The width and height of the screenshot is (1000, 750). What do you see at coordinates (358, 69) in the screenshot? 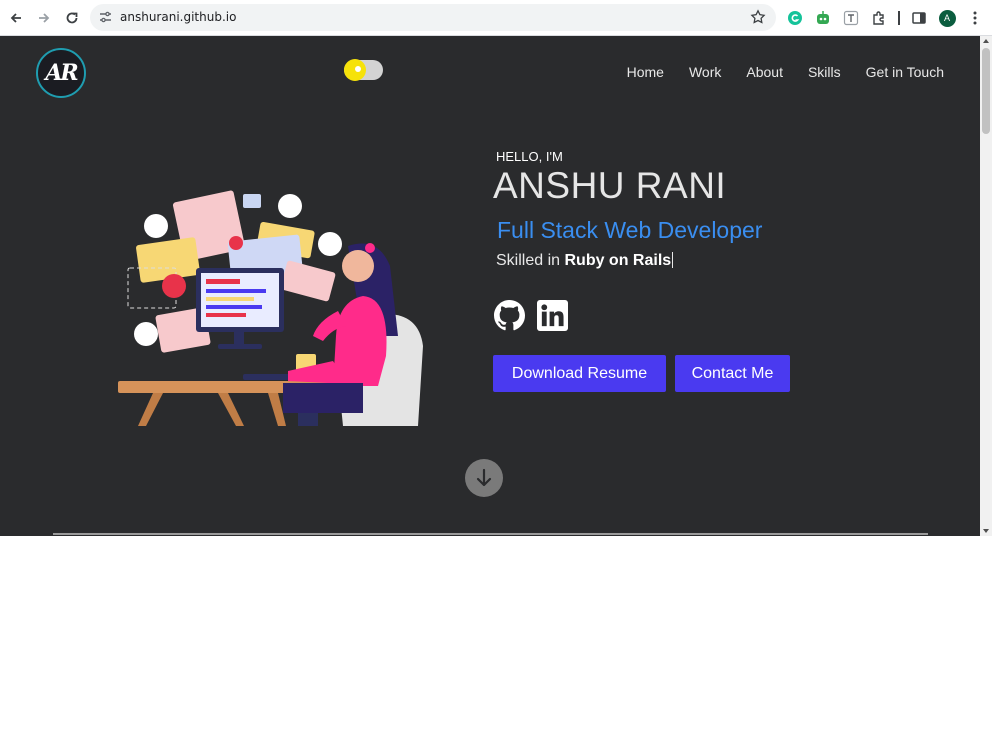
I see `moon-icon` at bounding box center [358, 69].